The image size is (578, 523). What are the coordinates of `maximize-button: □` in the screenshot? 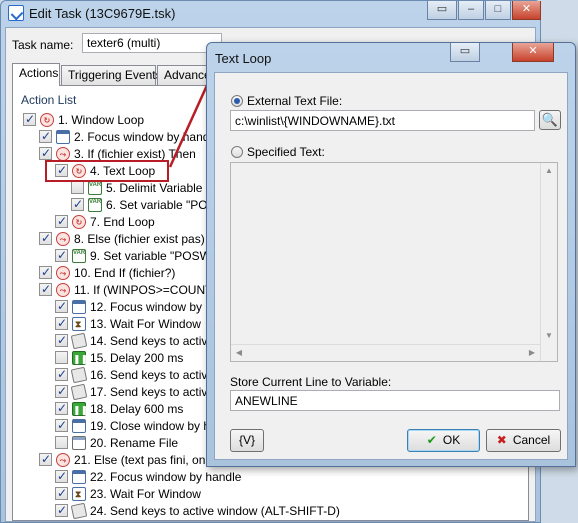 It's located at (498, 10).